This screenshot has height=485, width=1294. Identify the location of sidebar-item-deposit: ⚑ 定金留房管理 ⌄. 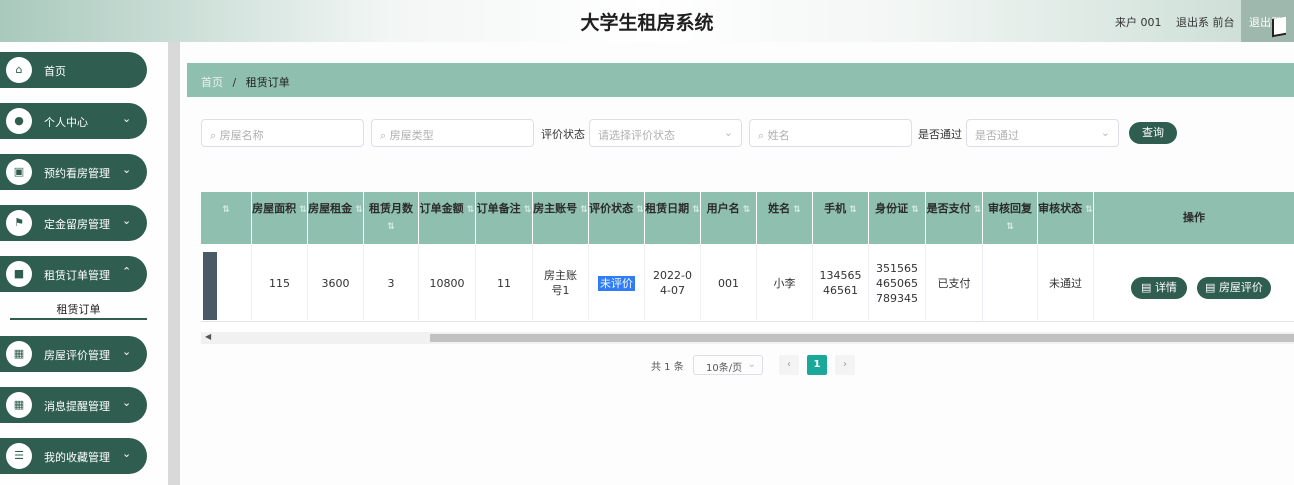
(73, 223).